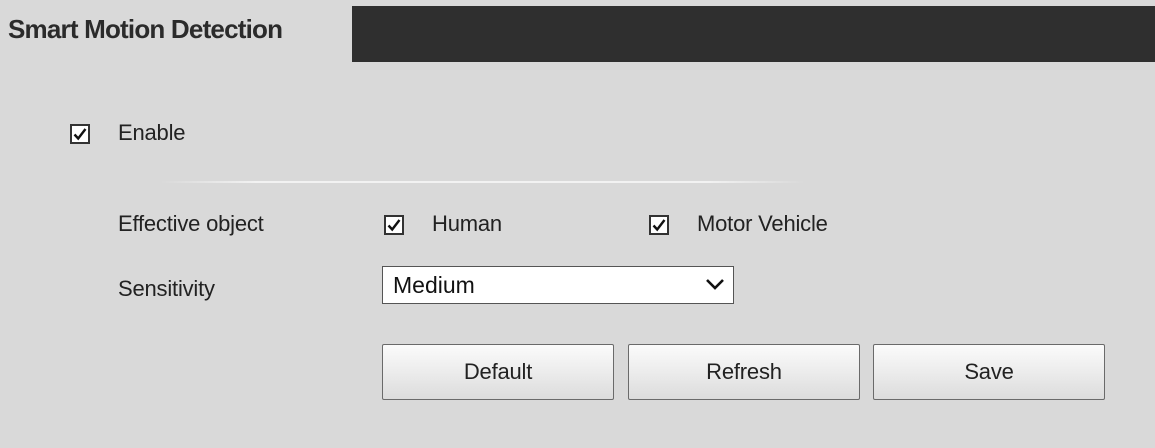  I want to click on divider, so click(482, 182).